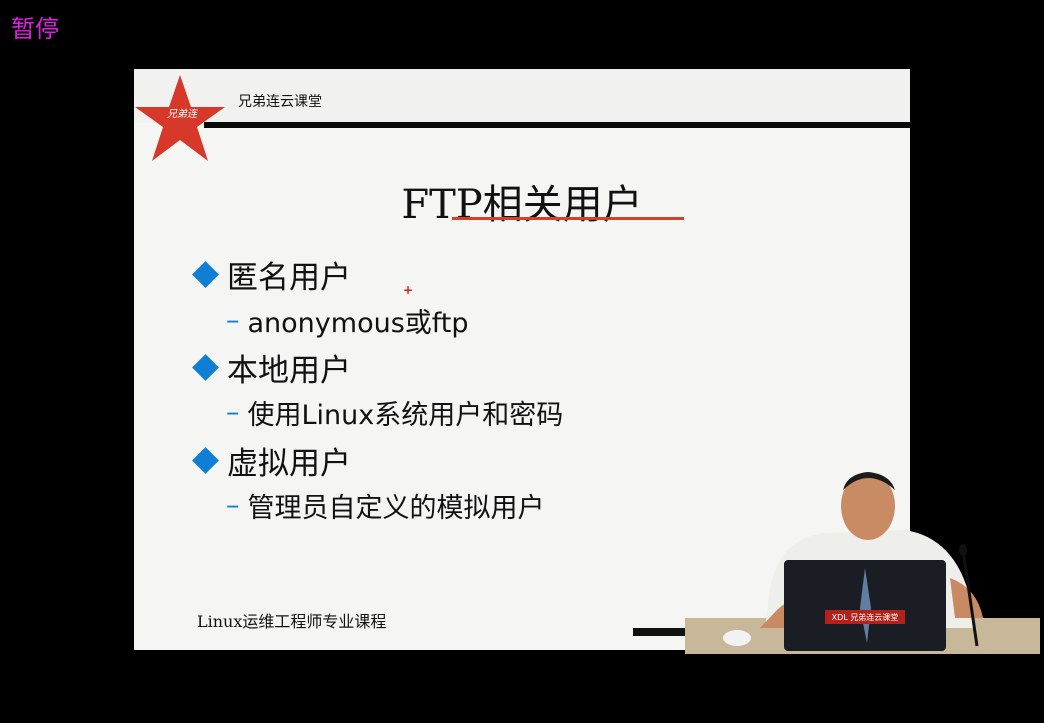 This screenshot has height=723, width=1044. I want to click on pause-button: 暂停, so click(35, 26).